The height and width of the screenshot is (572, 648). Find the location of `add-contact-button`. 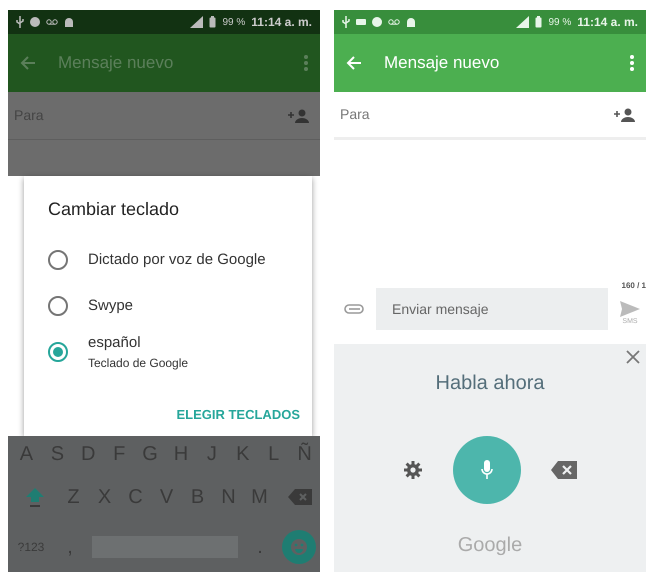

add-contact-button is located at coordinates (625, 115).